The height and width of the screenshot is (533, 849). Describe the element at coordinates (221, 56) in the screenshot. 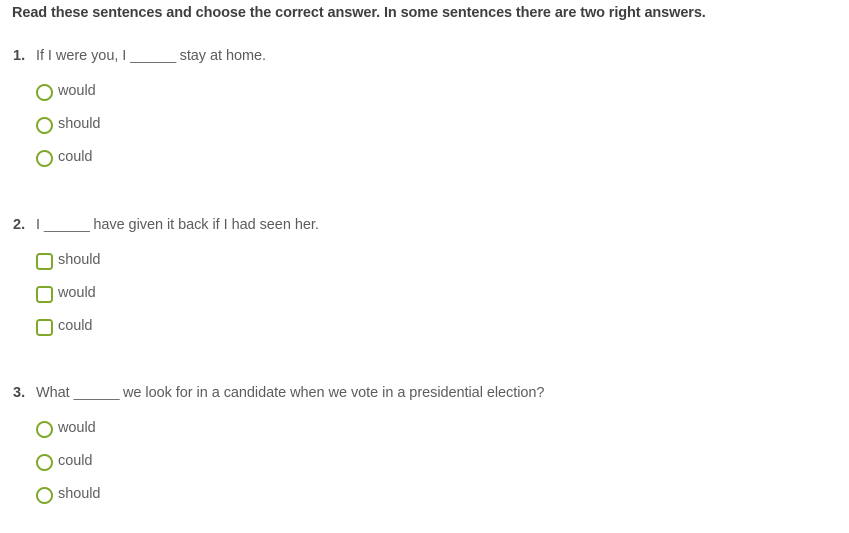

I see `question-text-after: stay at home.` at that location.